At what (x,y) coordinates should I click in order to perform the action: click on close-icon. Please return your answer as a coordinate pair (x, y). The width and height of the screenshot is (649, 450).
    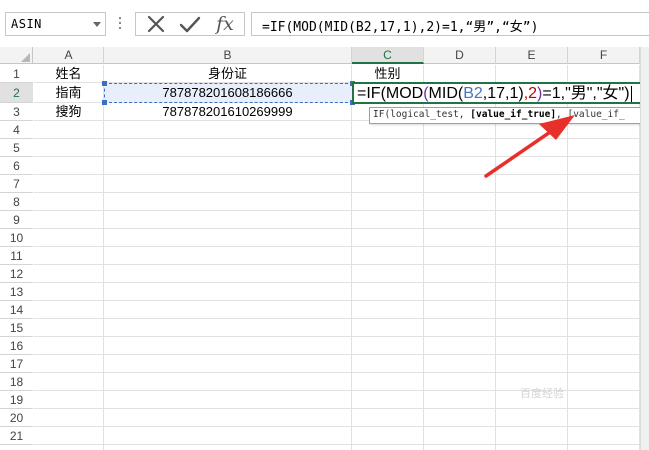
    Looking at the image, I should click on (156, 24).